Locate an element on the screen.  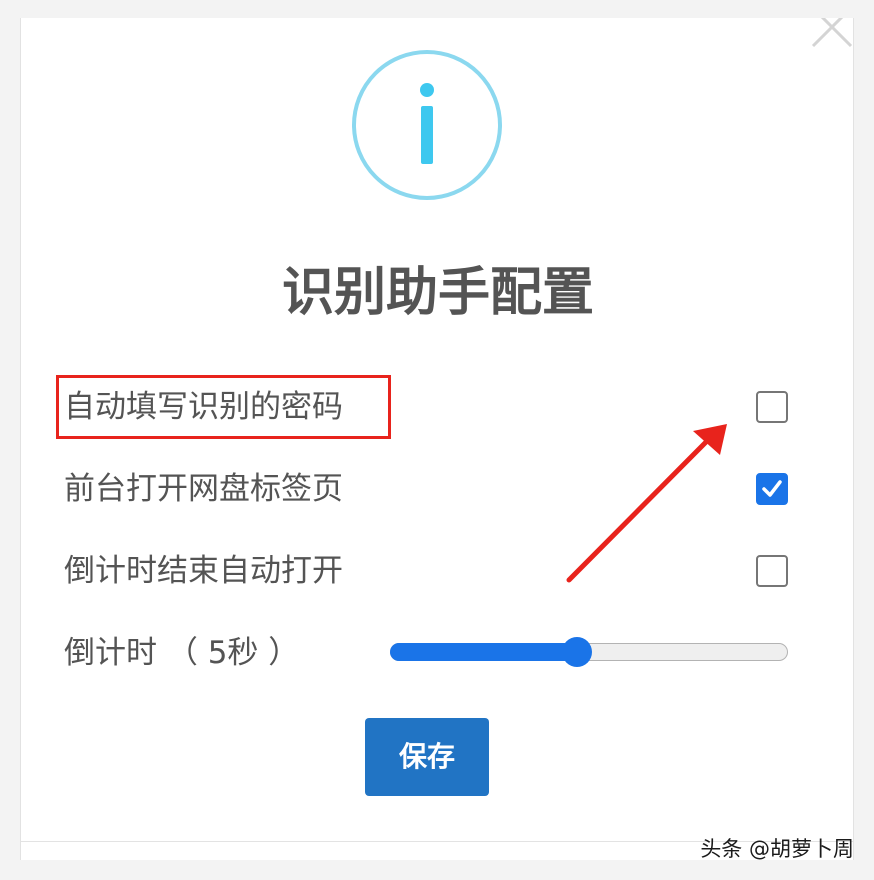
check-icon is located at coordinates (772, 488).